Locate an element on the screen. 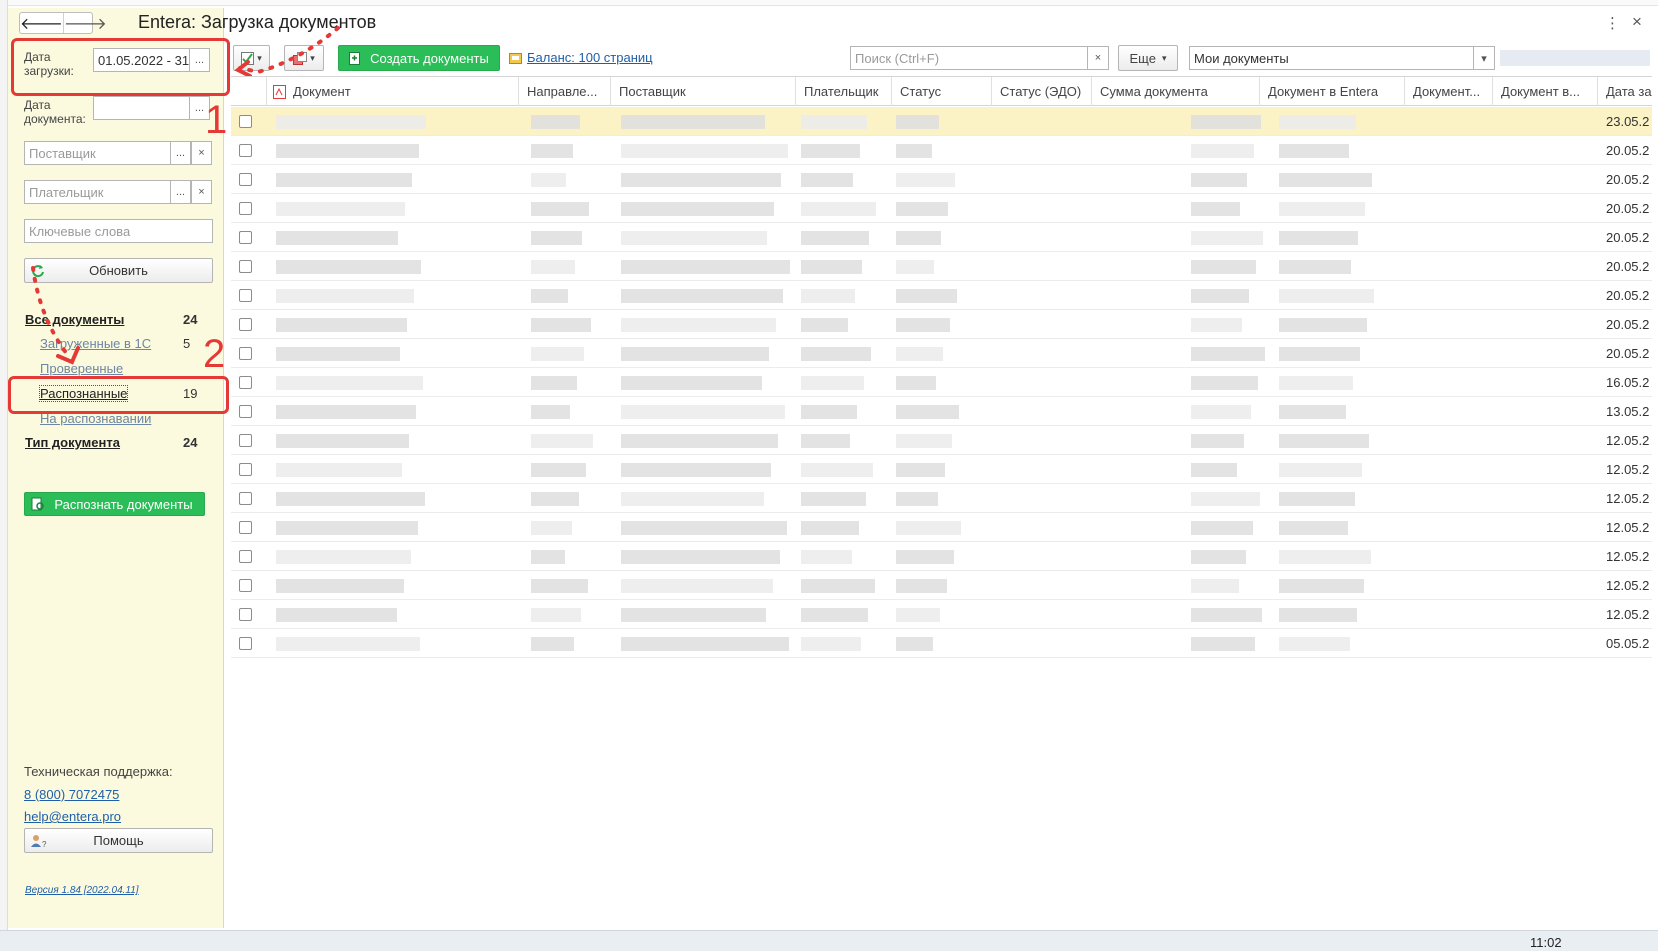 Image resolution: width=1658 pixels, height=951 pixels. help-button: ? Помощь is located at coordinates (118, 840).